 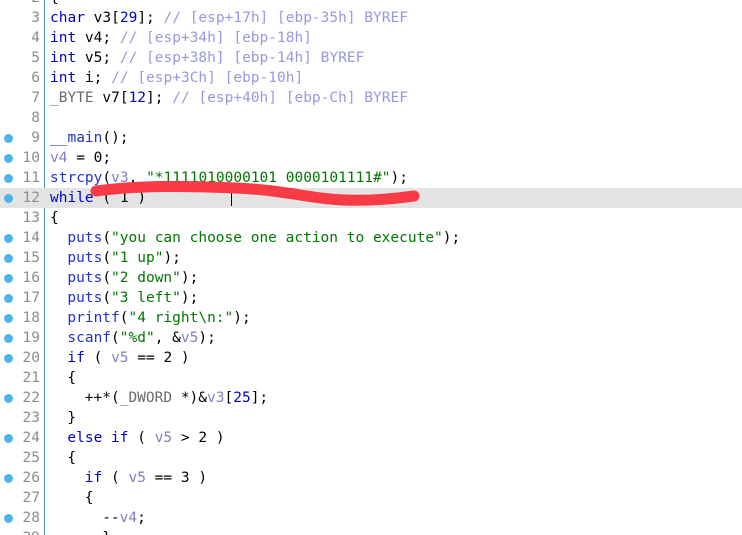 I want to click on code-line: 16 puts("2 down");, so click(x=371, y=278).